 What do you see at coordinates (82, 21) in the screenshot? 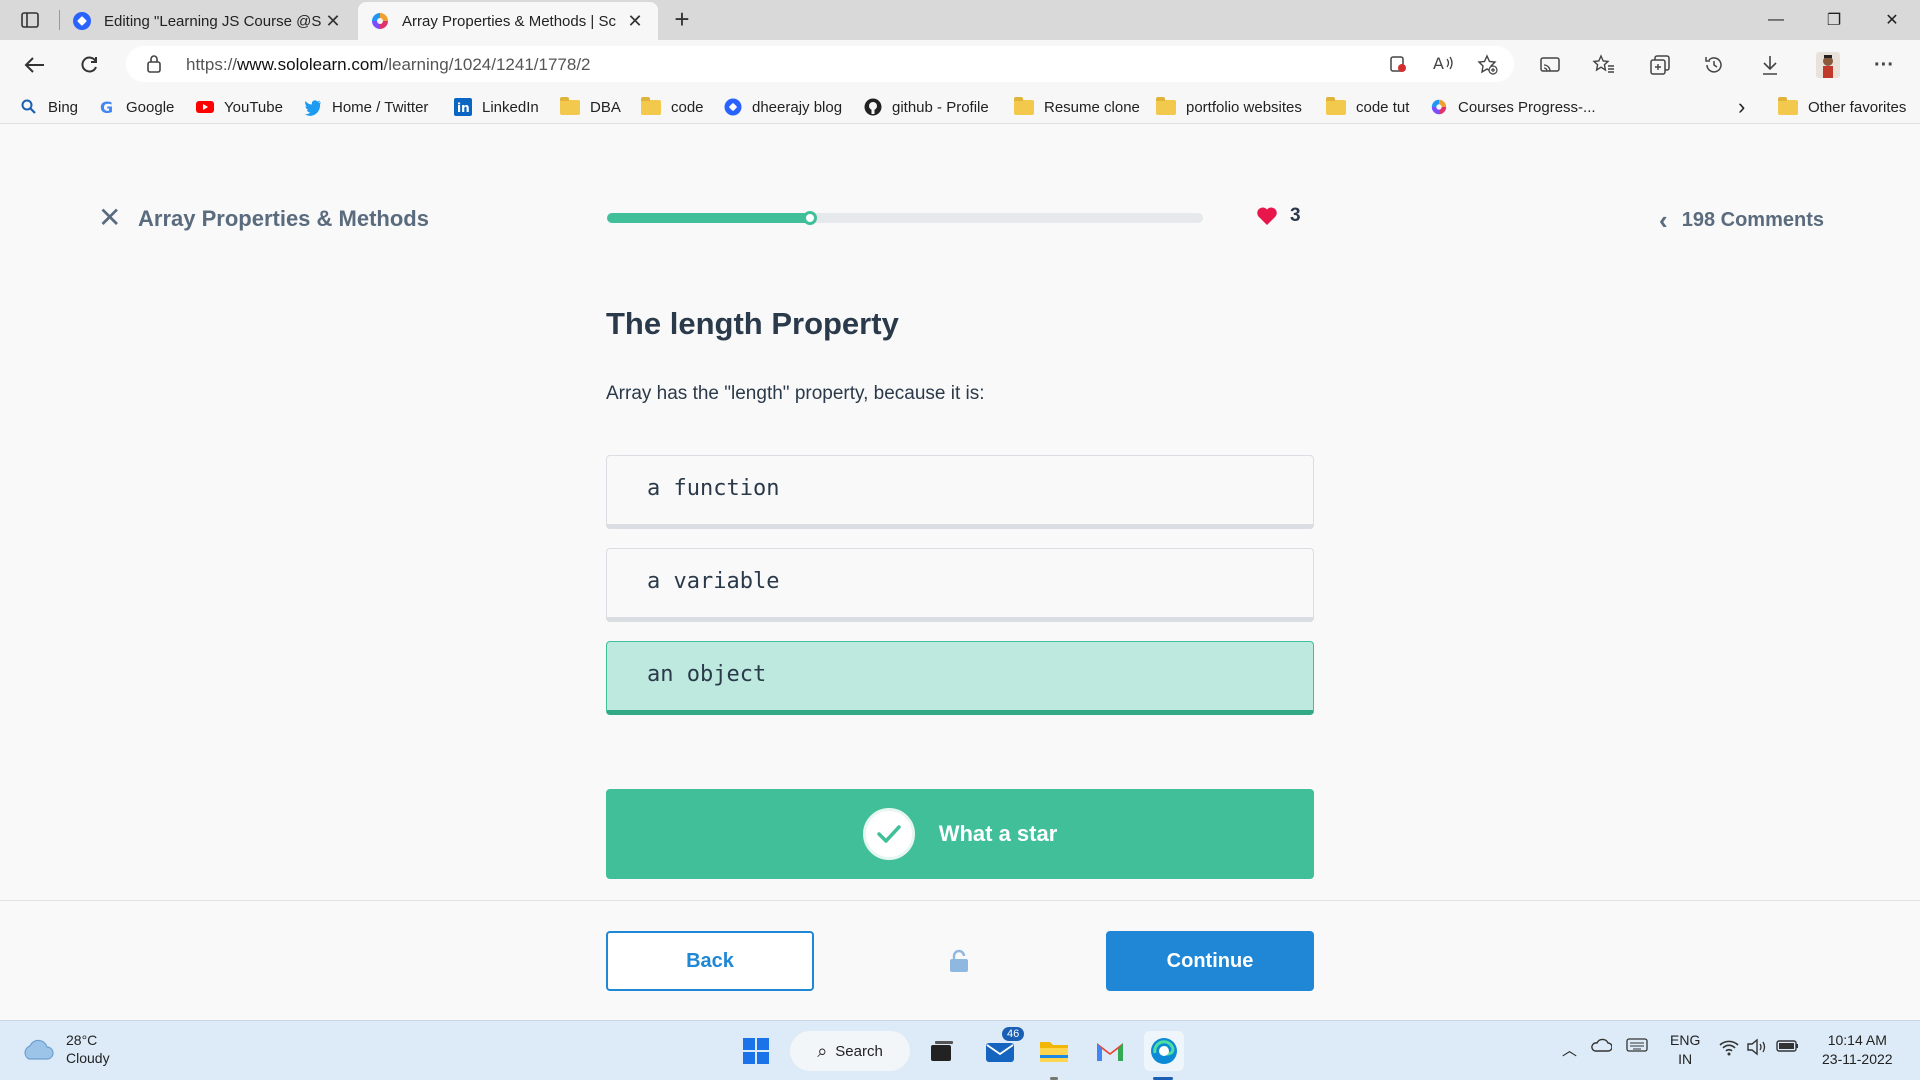
I see `hashnode-favicon-icon` at bounding box center [82, 21].